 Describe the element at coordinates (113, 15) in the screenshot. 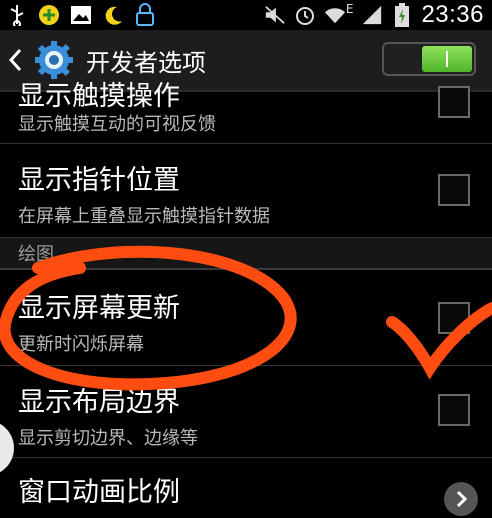

I see `moon-icon` at that location.